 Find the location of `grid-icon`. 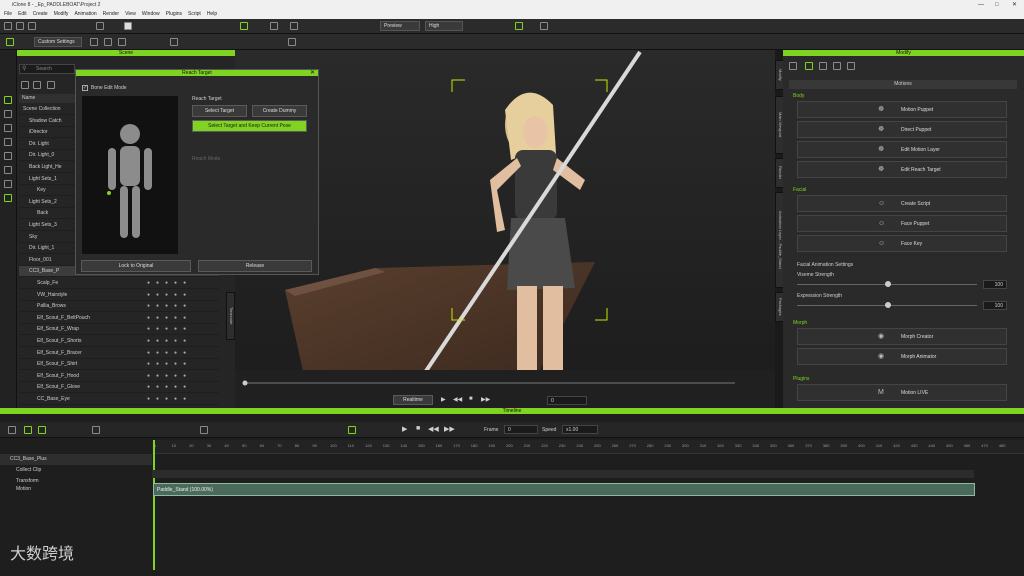

grid-icon is located at coordinates (274, 26).